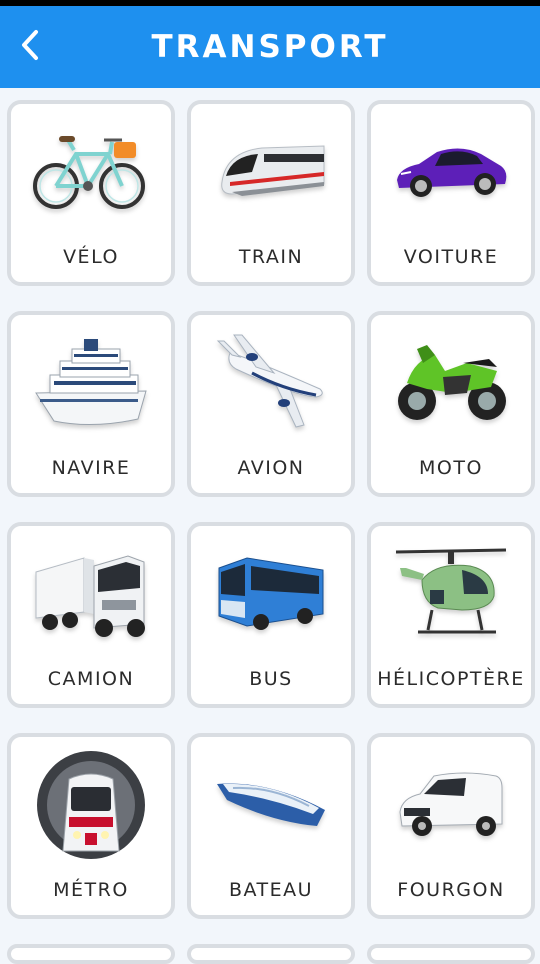  I want to click on card-navire: NAVIRE, so click(91, 404).